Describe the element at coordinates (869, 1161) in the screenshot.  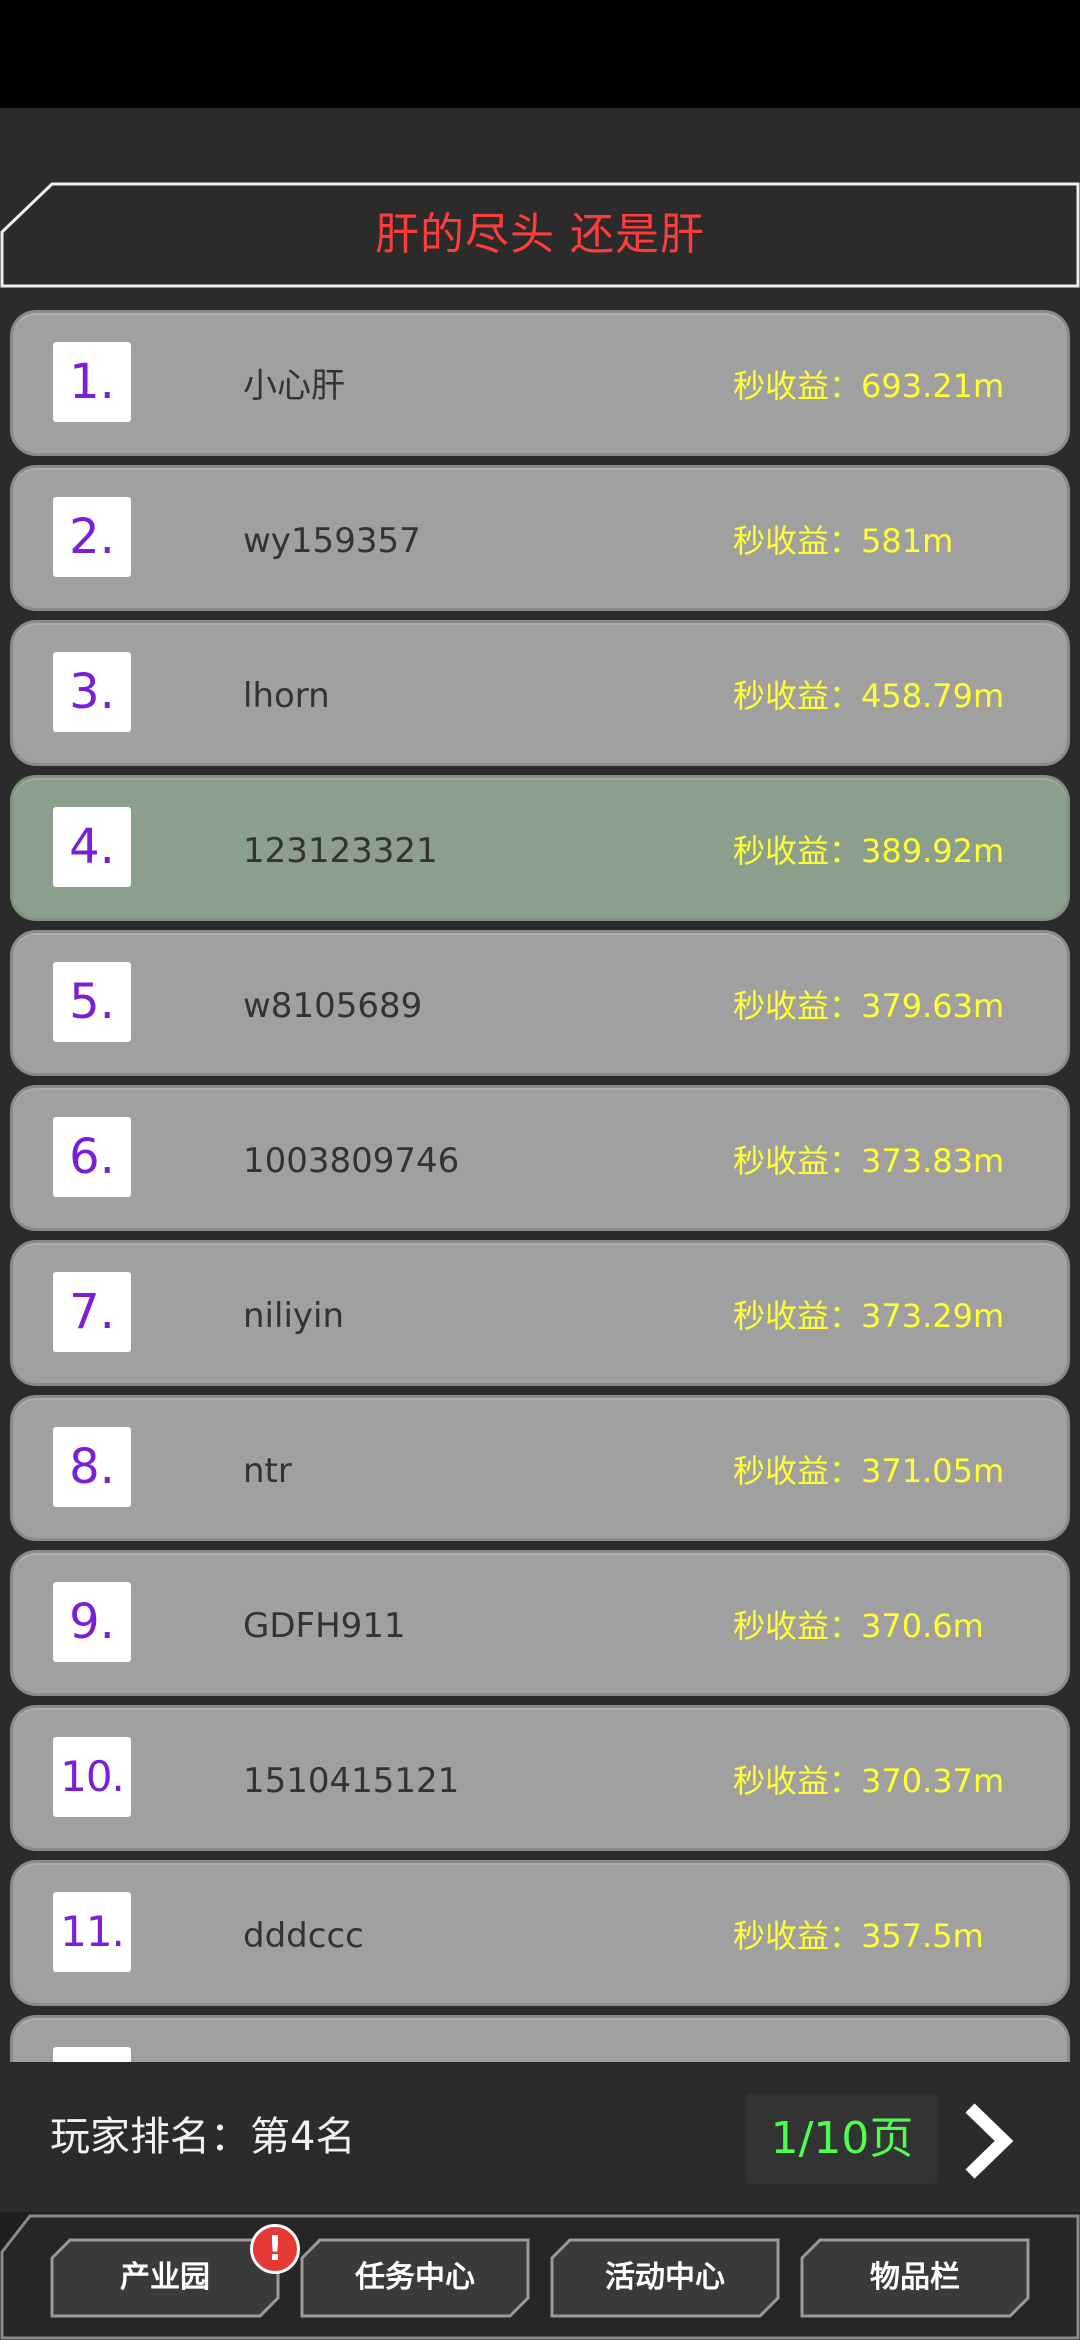
I see `income-per-second: 秒收益：373.83m` at that location.